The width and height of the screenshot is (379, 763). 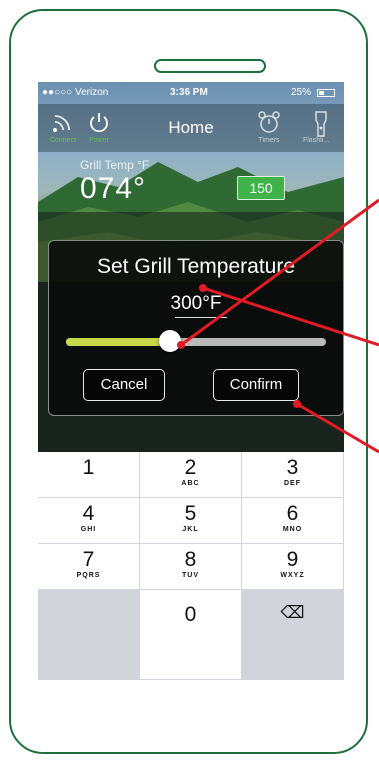 What do you see at coordinates (290, 316) in the screenshot?
I see `annotation-arrow-value` at bounding box center [290, 316].